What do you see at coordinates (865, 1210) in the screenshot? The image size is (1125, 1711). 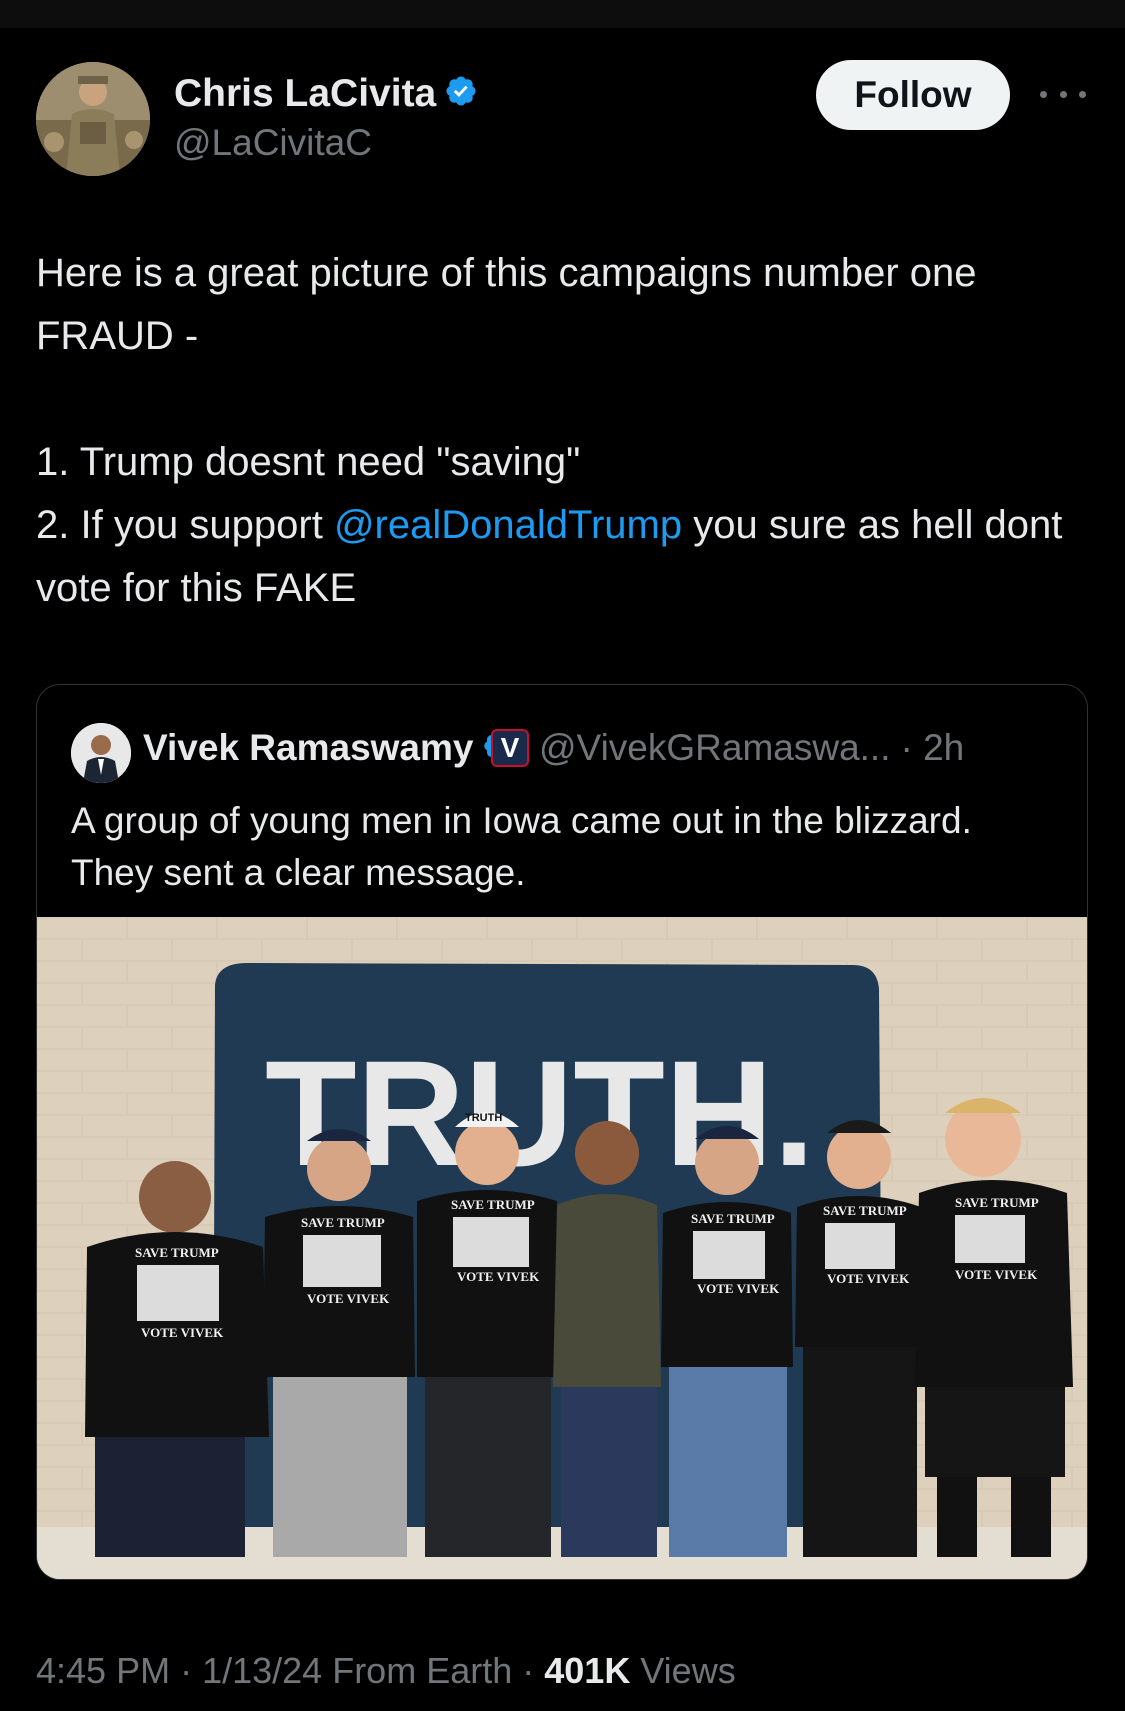 I see `shirt-6-top: SAVE TRUMP` at bounding box center [865, 1210].